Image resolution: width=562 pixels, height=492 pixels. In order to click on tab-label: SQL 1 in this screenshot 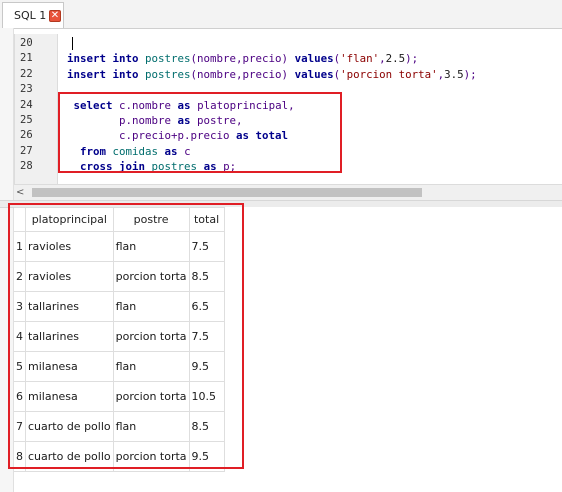, I will do `click(30, 15)`.